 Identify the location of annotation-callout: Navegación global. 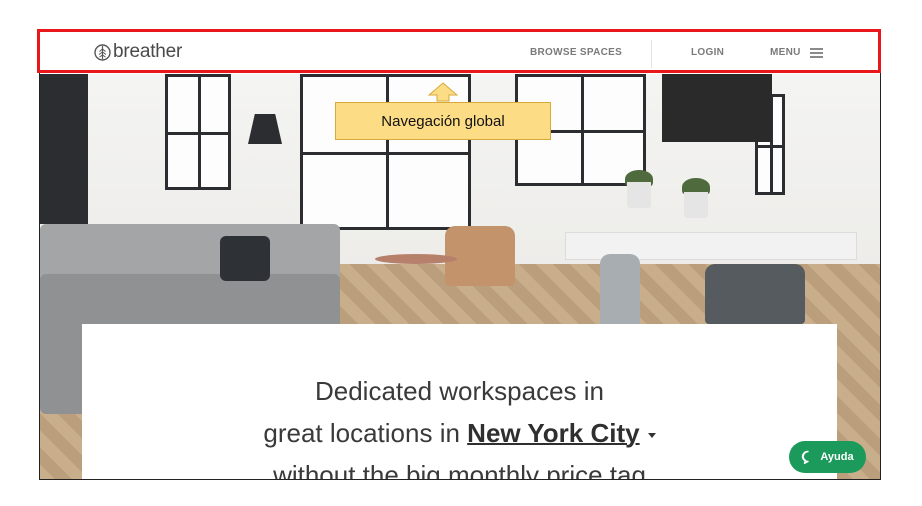
(443, 121).